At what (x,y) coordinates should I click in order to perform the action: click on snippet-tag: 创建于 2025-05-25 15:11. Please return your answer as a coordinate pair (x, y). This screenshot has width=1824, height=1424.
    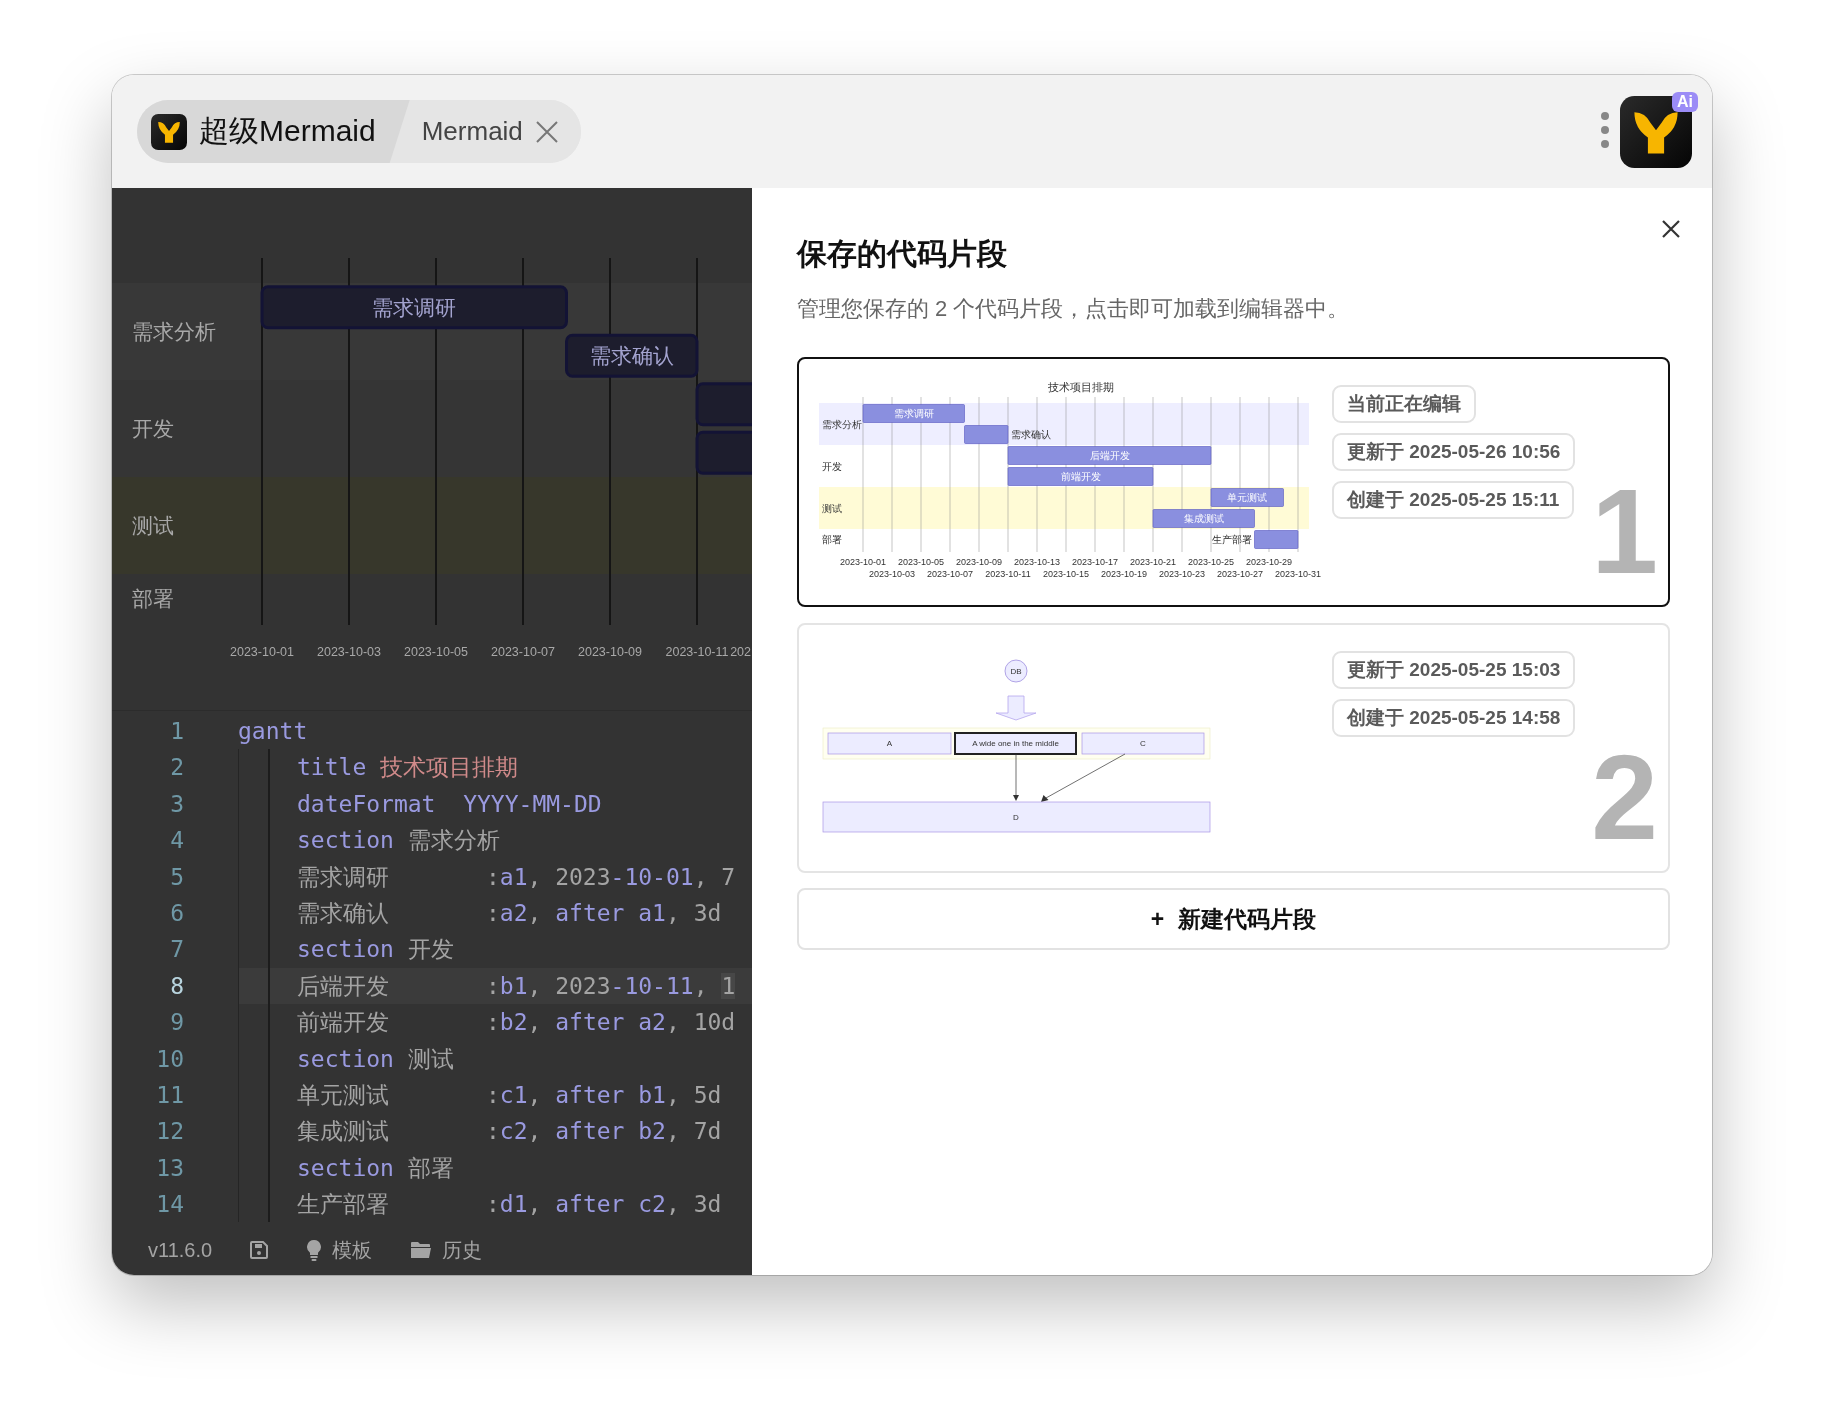
    Looking at the image, I should click on (1453, 500).